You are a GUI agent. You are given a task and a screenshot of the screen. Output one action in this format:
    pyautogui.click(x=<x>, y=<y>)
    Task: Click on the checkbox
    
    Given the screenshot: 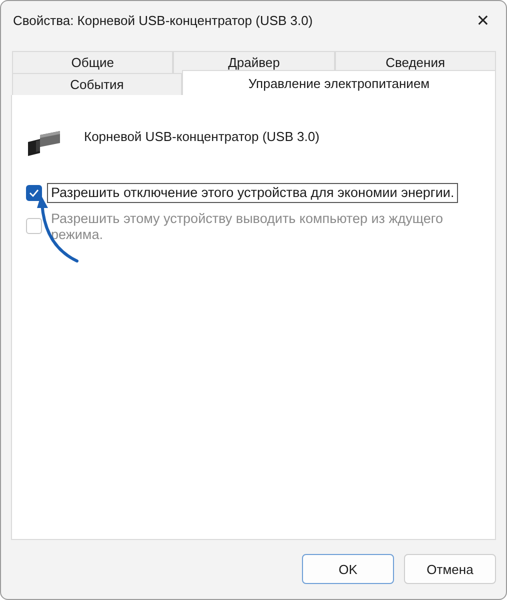 What is the action you would take?
    pyautogui.click(x=34, y=193)
    